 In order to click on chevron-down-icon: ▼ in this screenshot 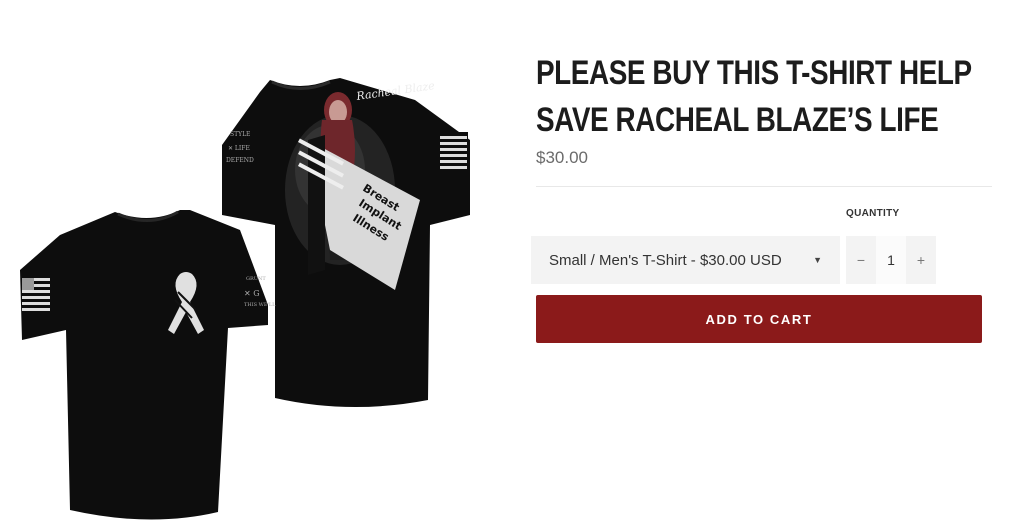, I will do `click(817, 260)`.